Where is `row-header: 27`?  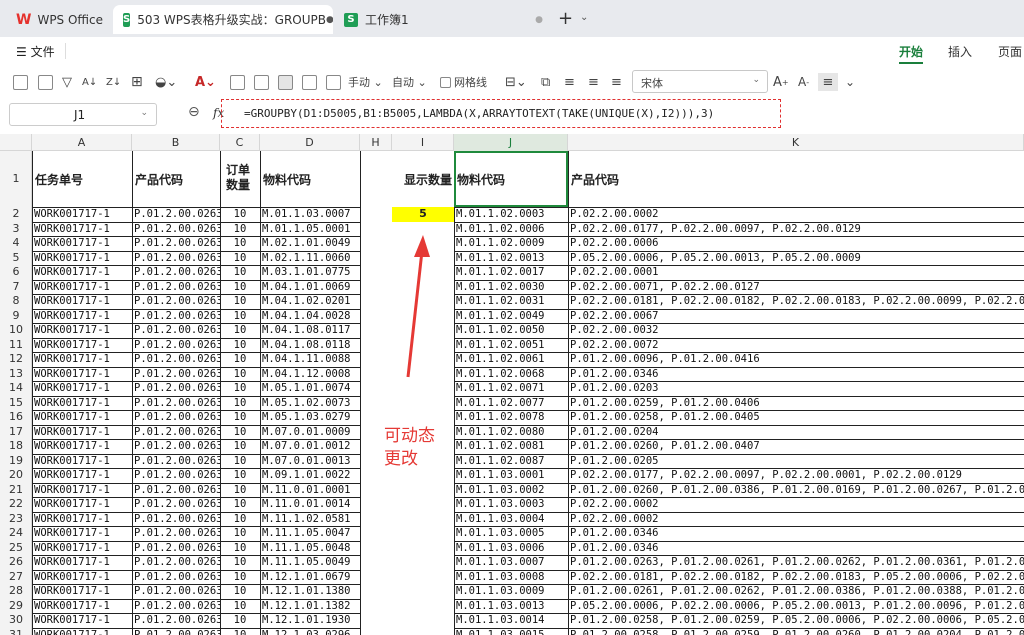
row-header: 27 is located at coordinates (16, 577).